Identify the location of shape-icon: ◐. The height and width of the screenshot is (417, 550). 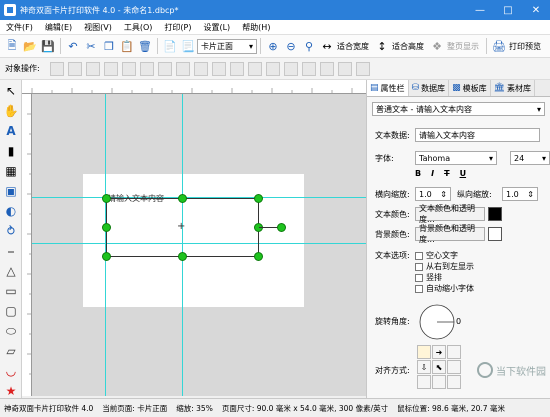
(11, 211).